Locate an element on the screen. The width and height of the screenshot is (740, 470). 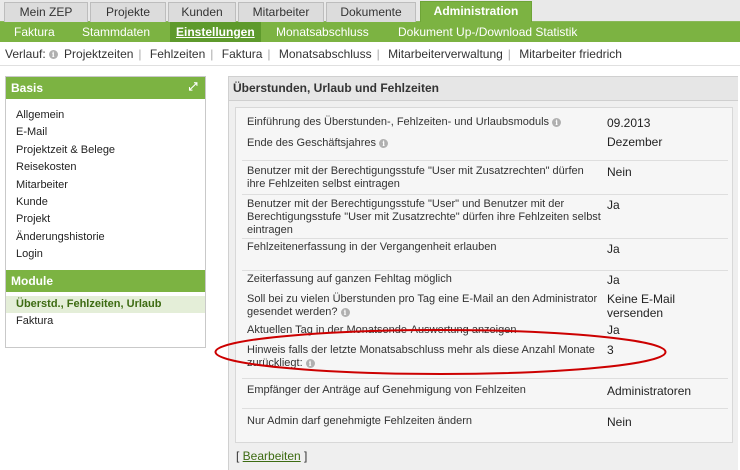
tab-administration: Administration is located at coordinates (476, 12).